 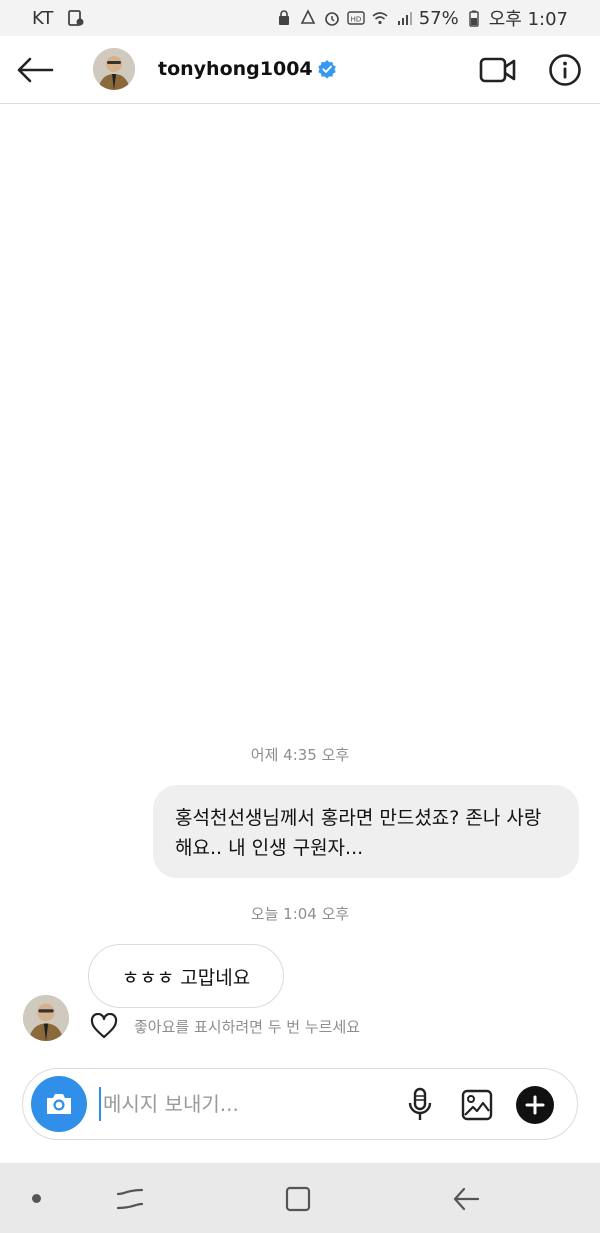 I want to click on camera-icon, so click(x=59, y=1104).